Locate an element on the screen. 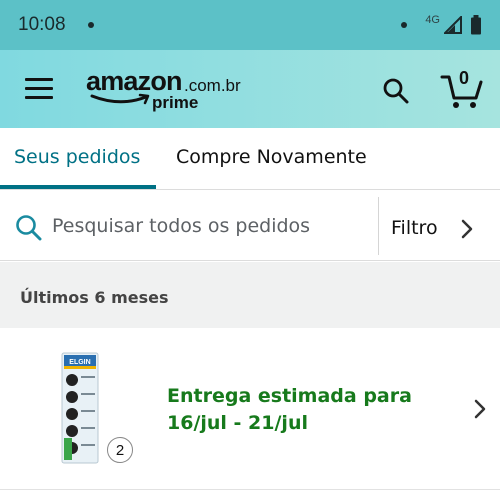  tab-compre-novamente: Compre Novamente is located at coordinates (271, 157).